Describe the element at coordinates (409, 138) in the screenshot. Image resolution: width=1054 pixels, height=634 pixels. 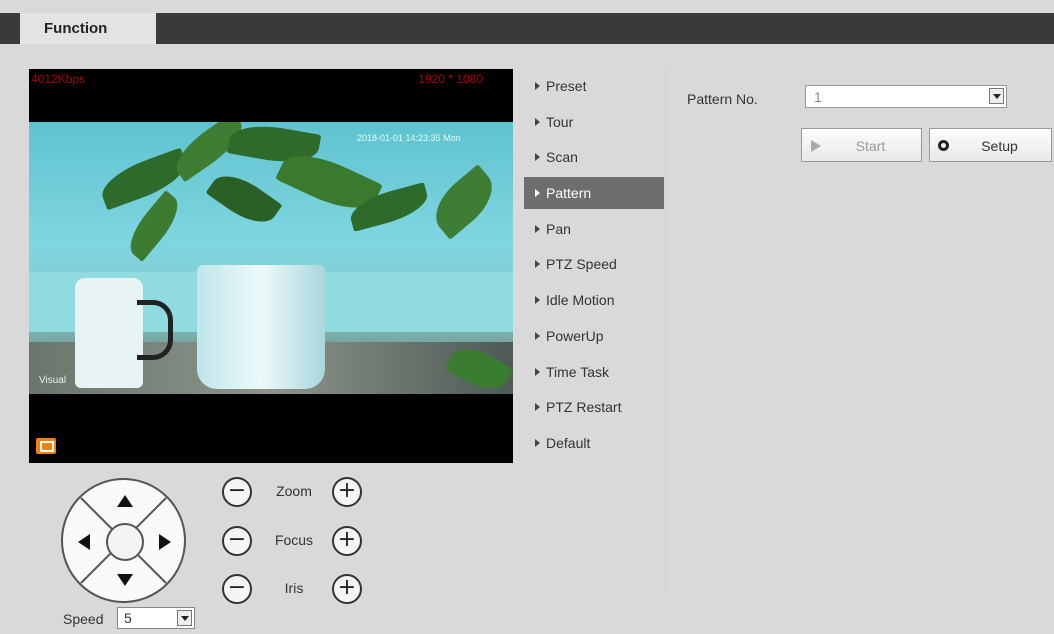
I see `osd-timestamp: 2018-01-01 14:23:35 Mon` at that location.